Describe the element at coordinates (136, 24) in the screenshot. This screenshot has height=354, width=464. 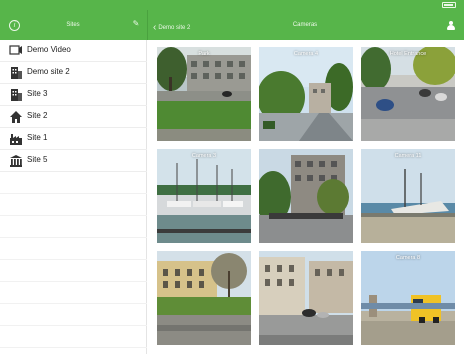
I see `edit-icon: ✎` at that location.